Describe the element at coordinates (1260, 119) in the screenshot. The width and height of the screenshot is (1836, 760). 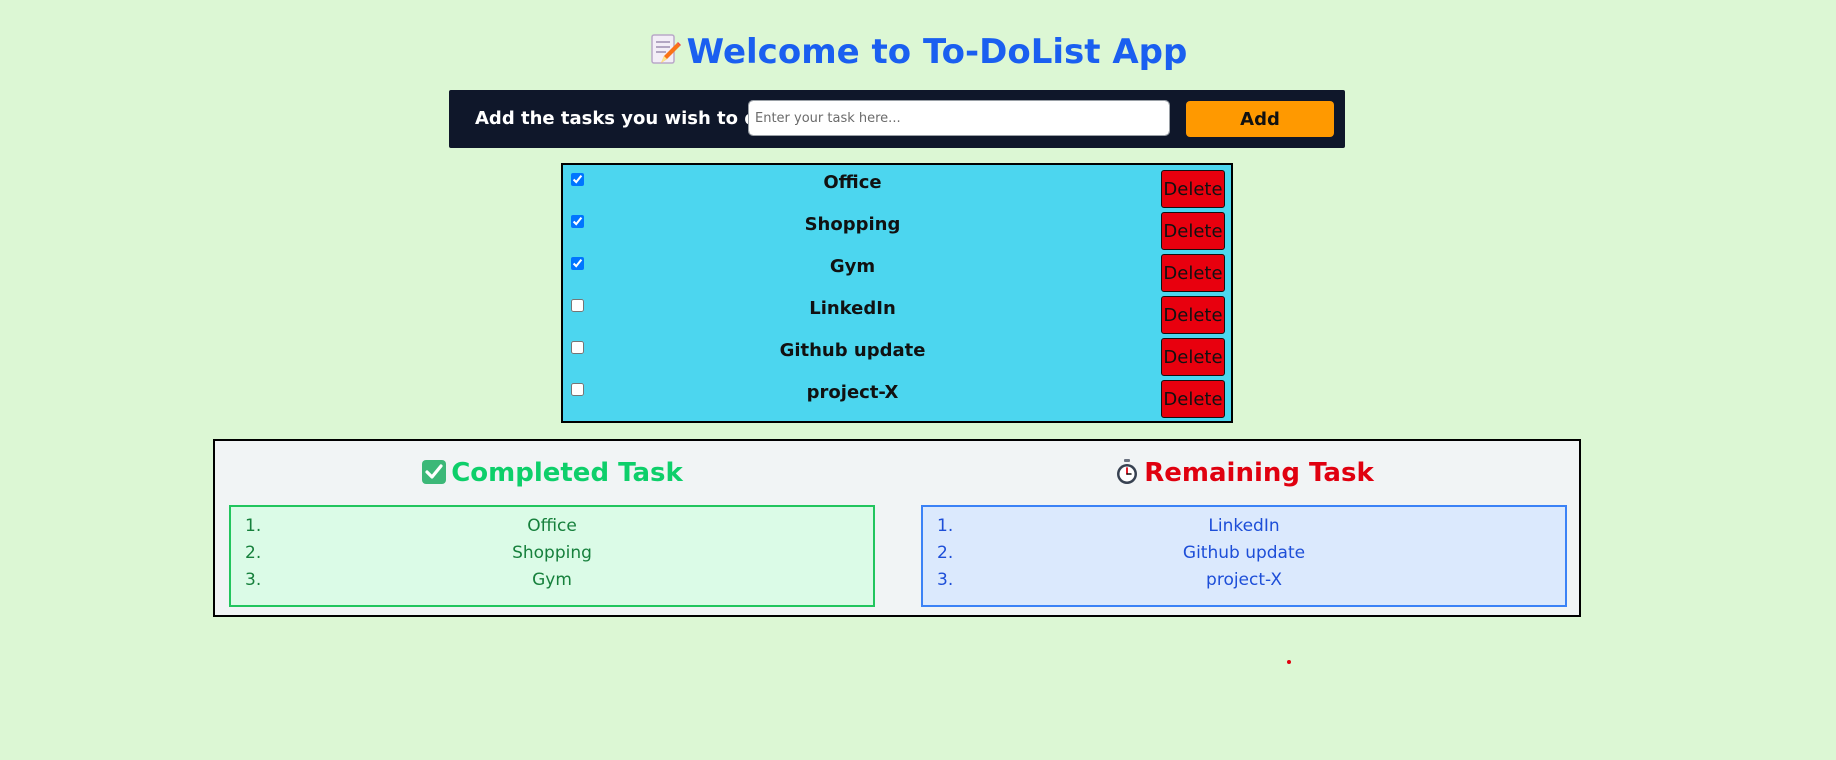
I see `add-button: Add` at that location.